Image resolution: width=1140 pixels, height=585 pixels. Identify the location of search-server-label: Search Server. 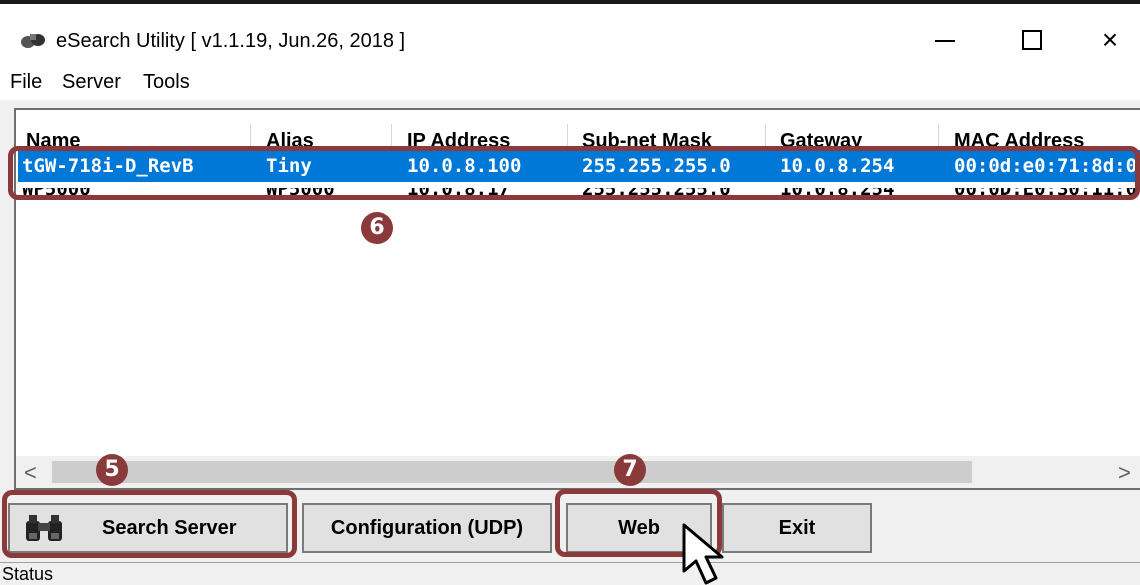
(169, 528).